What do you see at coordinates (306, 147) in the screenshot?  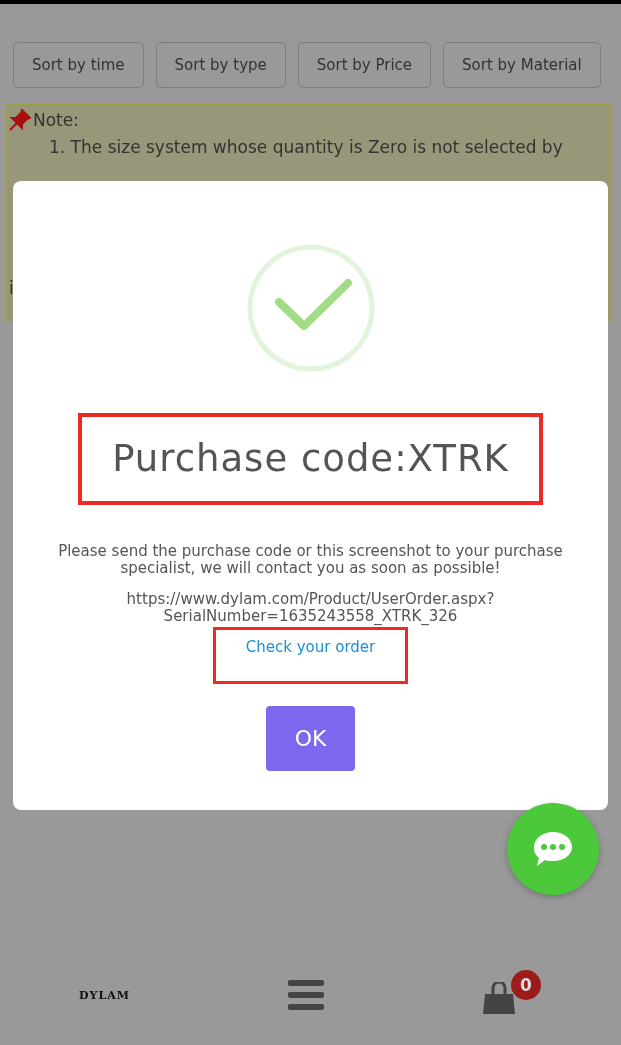 I see `note-text: 1. The size system whose quantity is Zero is not selected by` at bounding box center [306, 147].